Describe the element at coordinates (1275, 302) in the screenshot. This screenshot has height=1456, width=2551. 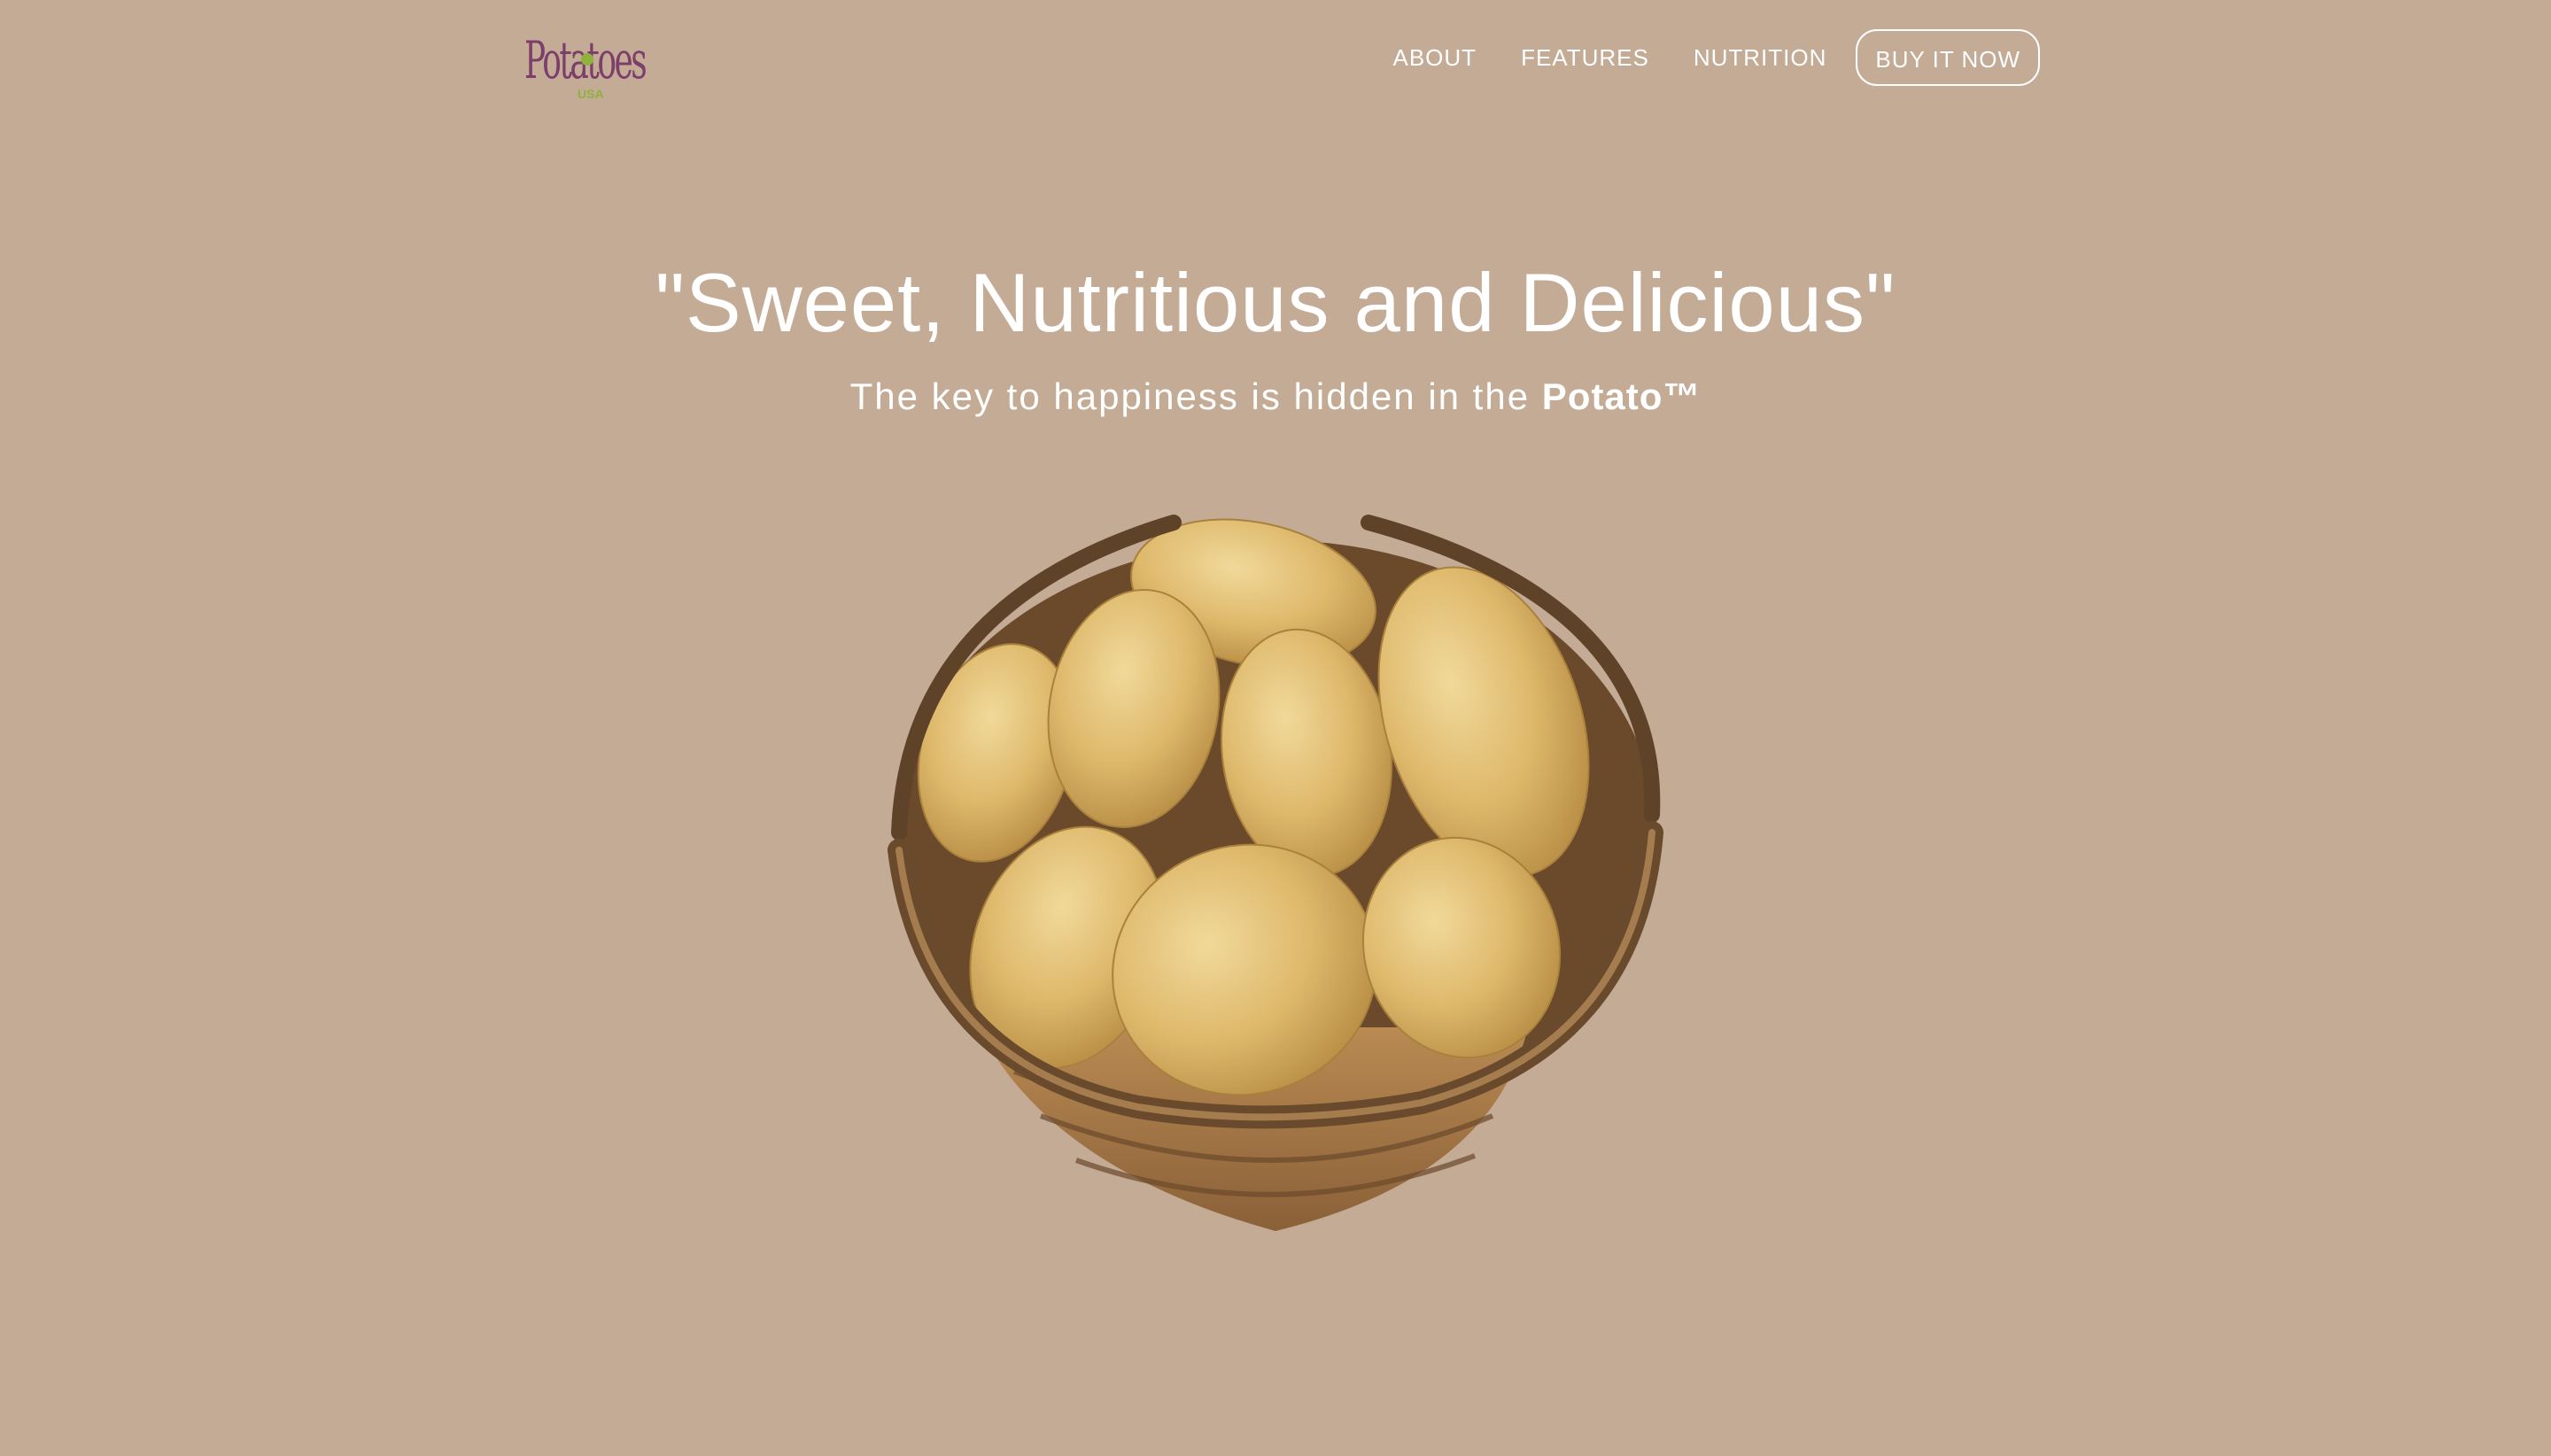
I see `hero-title: "Sweet, Nutritious and Delicious"` at that location.